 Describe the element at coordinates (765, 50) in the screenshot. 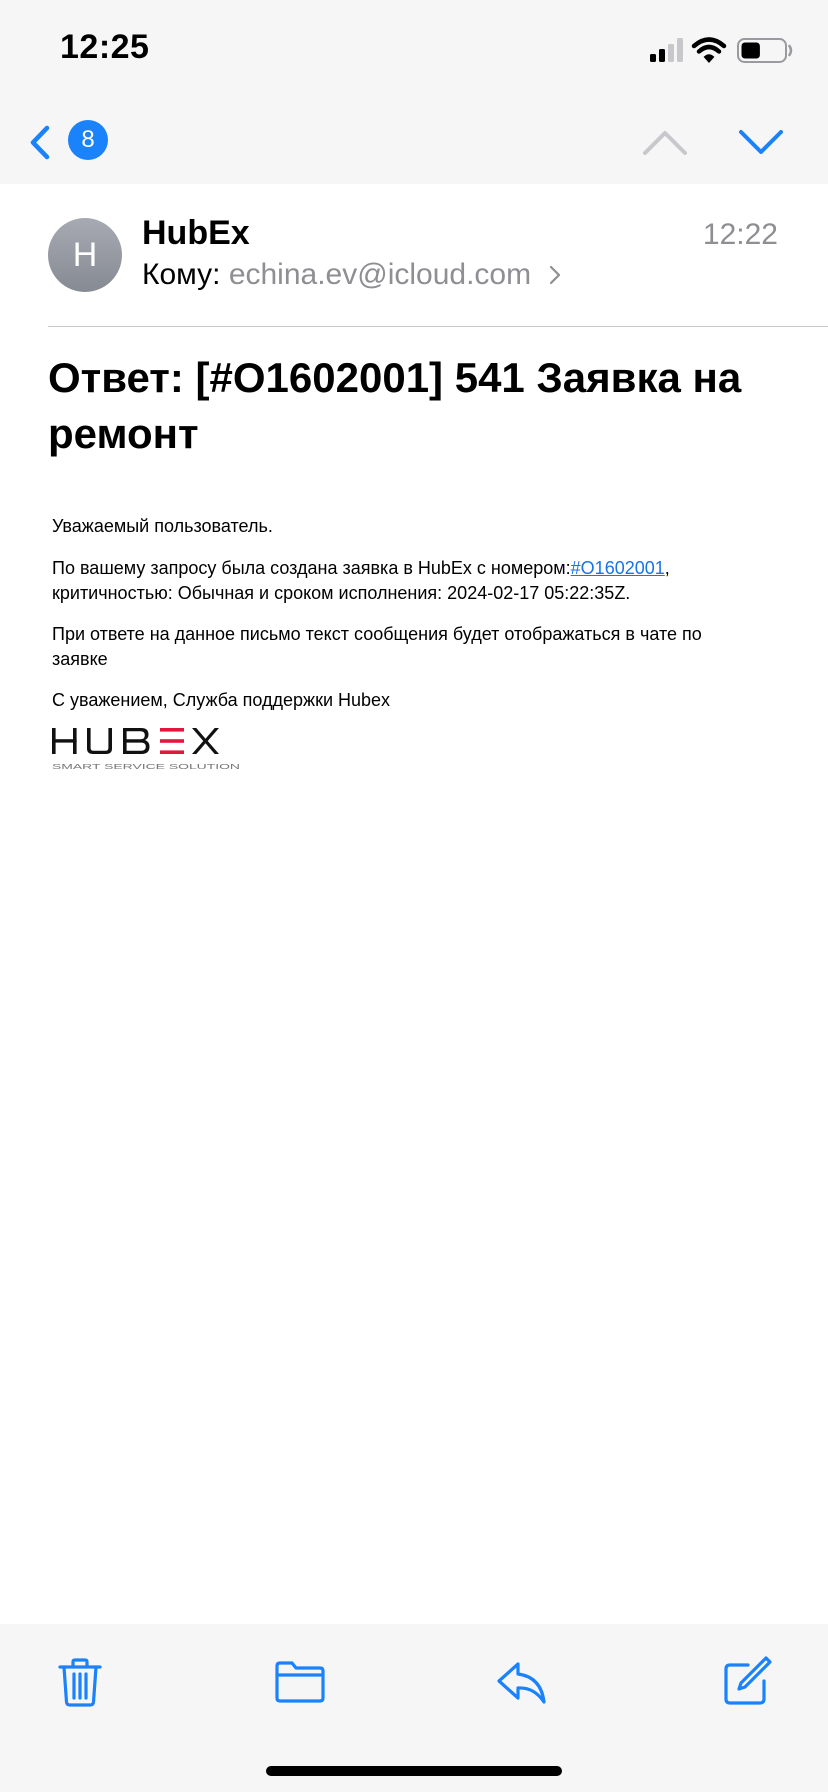

I see `battery-icon` at that location.